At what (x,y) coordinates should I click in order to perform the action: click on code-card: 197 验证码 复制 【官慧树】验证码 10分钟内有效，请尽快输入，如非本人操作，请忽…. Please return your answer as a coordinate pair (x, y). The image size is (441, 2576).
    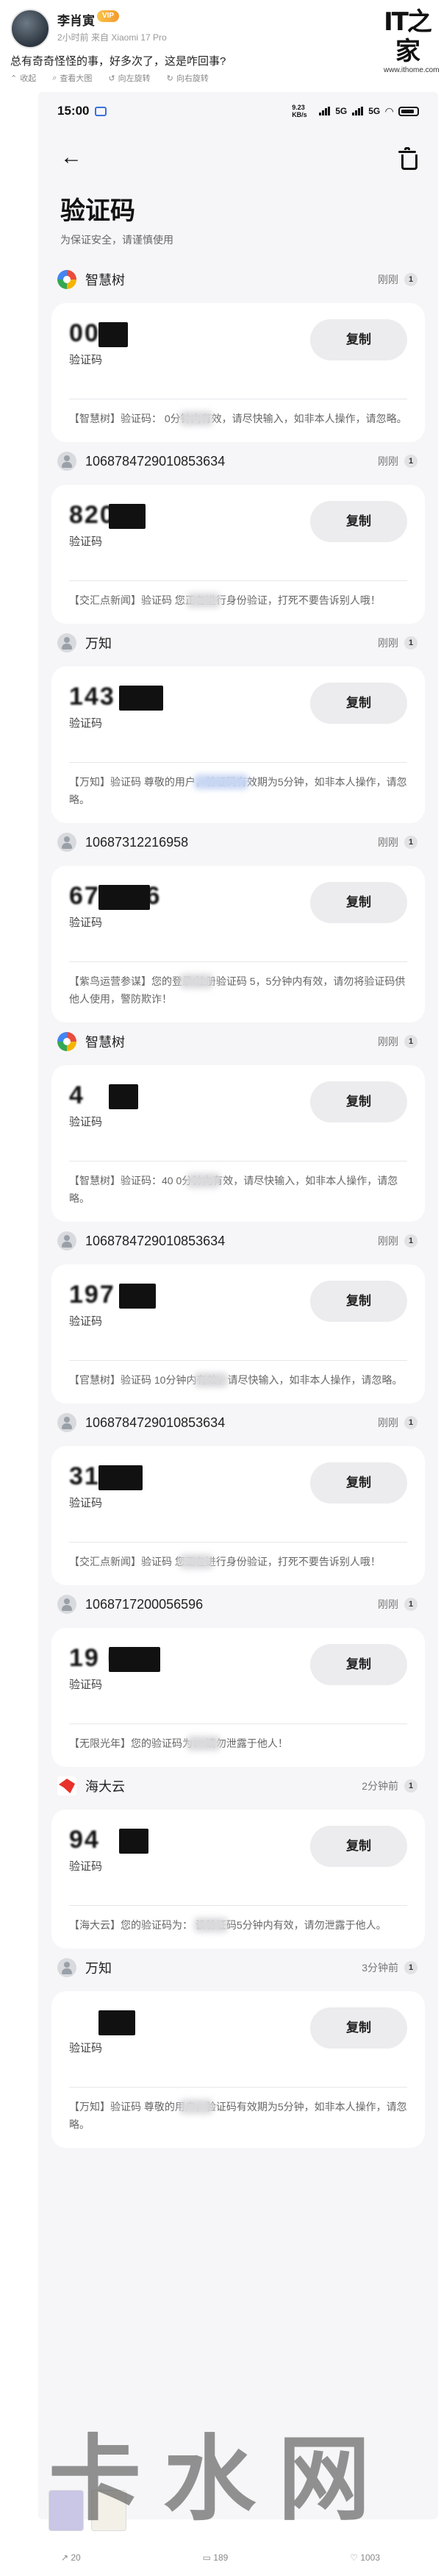
    Looking at the image, I should click on (238, 1333).